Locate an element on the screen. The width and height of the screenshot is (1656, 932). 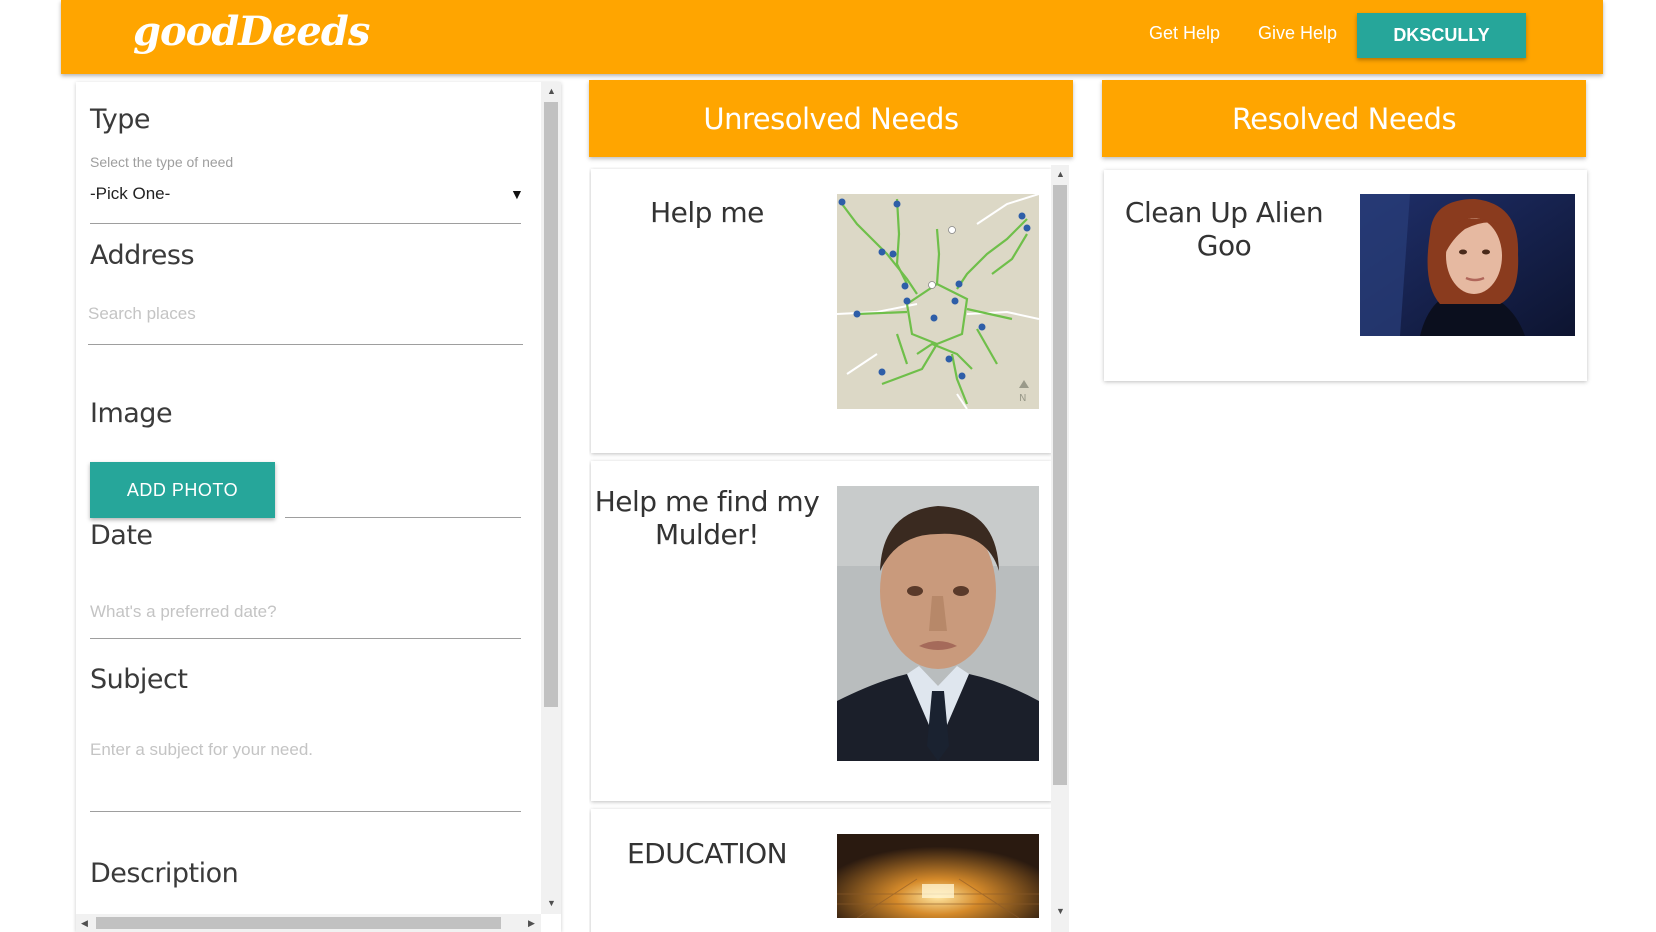
lecture-hall-image is located at coordinates (938, 876).